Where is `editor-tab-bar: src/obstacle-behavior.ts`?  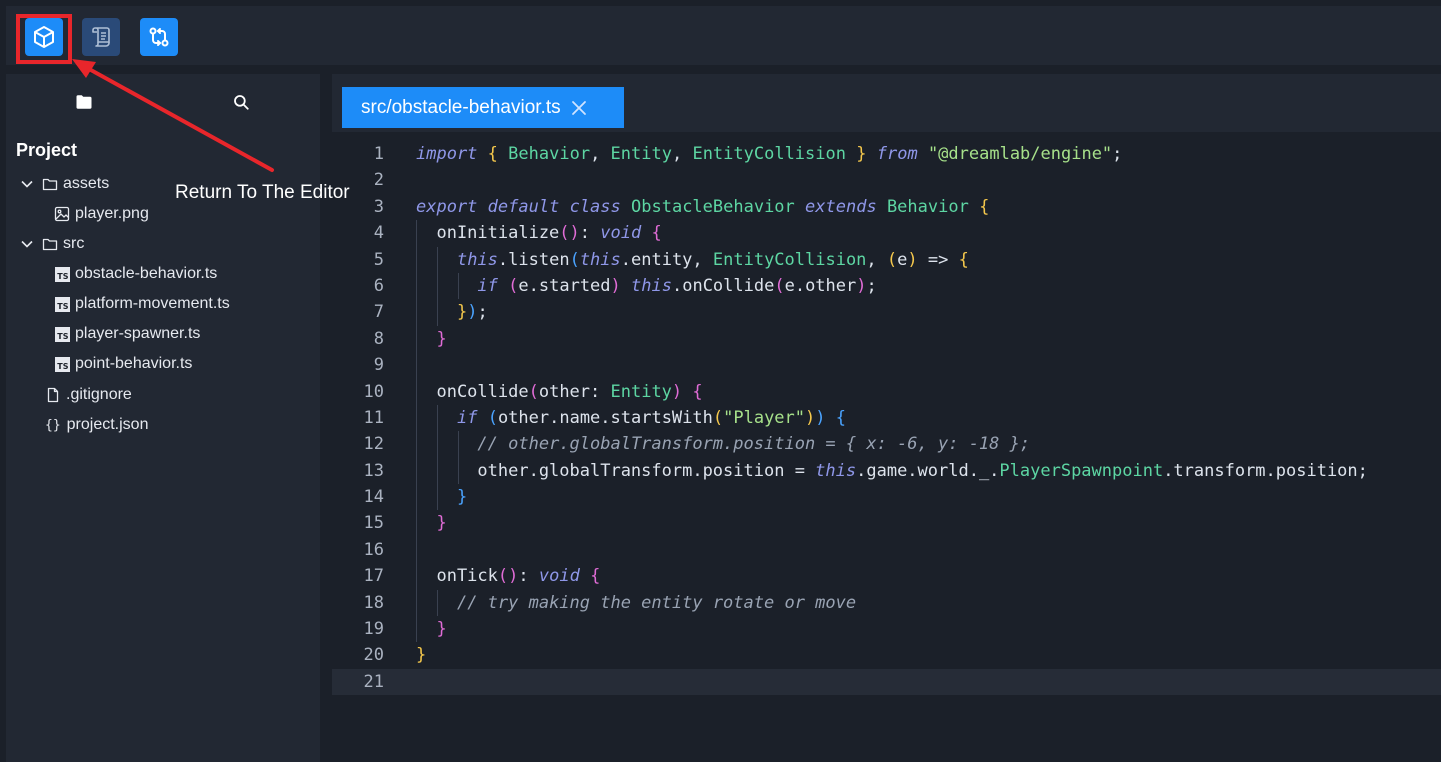 editor-tab-bar: src/obstacle-behavior.ts is located at coordinates (886, 103).